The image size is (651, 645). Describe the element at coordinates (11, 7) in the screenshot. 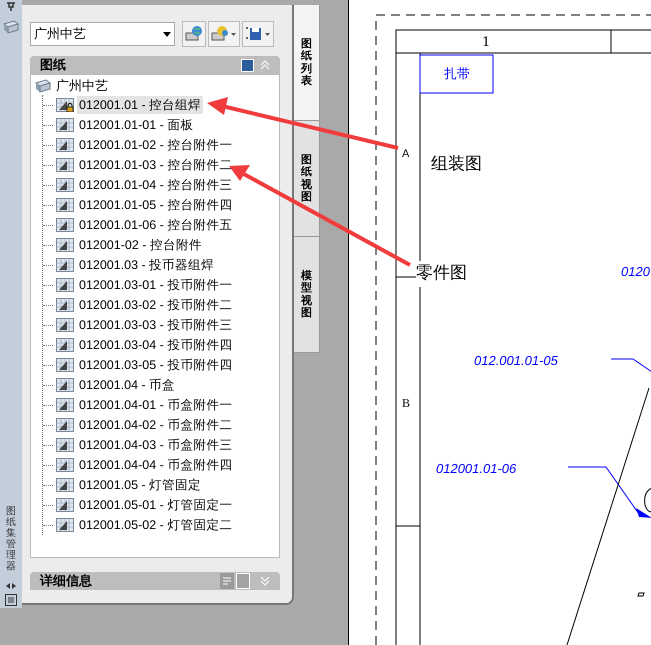

I see `pin-icon` at that location.